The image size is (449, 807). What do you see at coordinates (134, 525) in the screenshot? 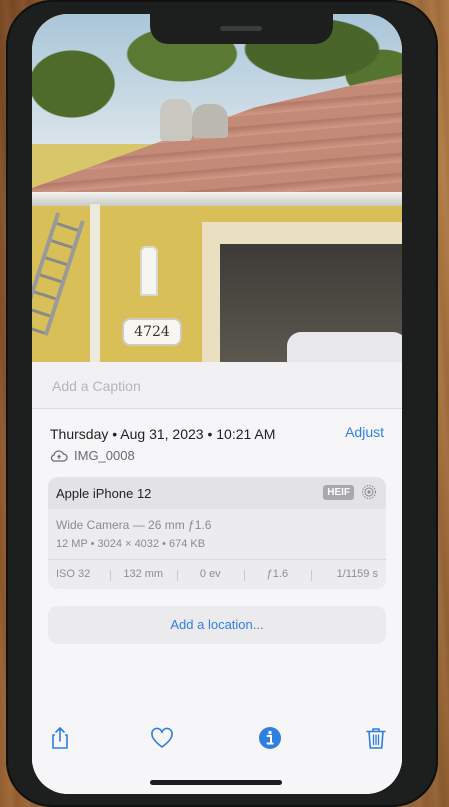
I see `lens-info: Wide Camera — 26 mm ƒ1.6` at bounding box center [134, 525].